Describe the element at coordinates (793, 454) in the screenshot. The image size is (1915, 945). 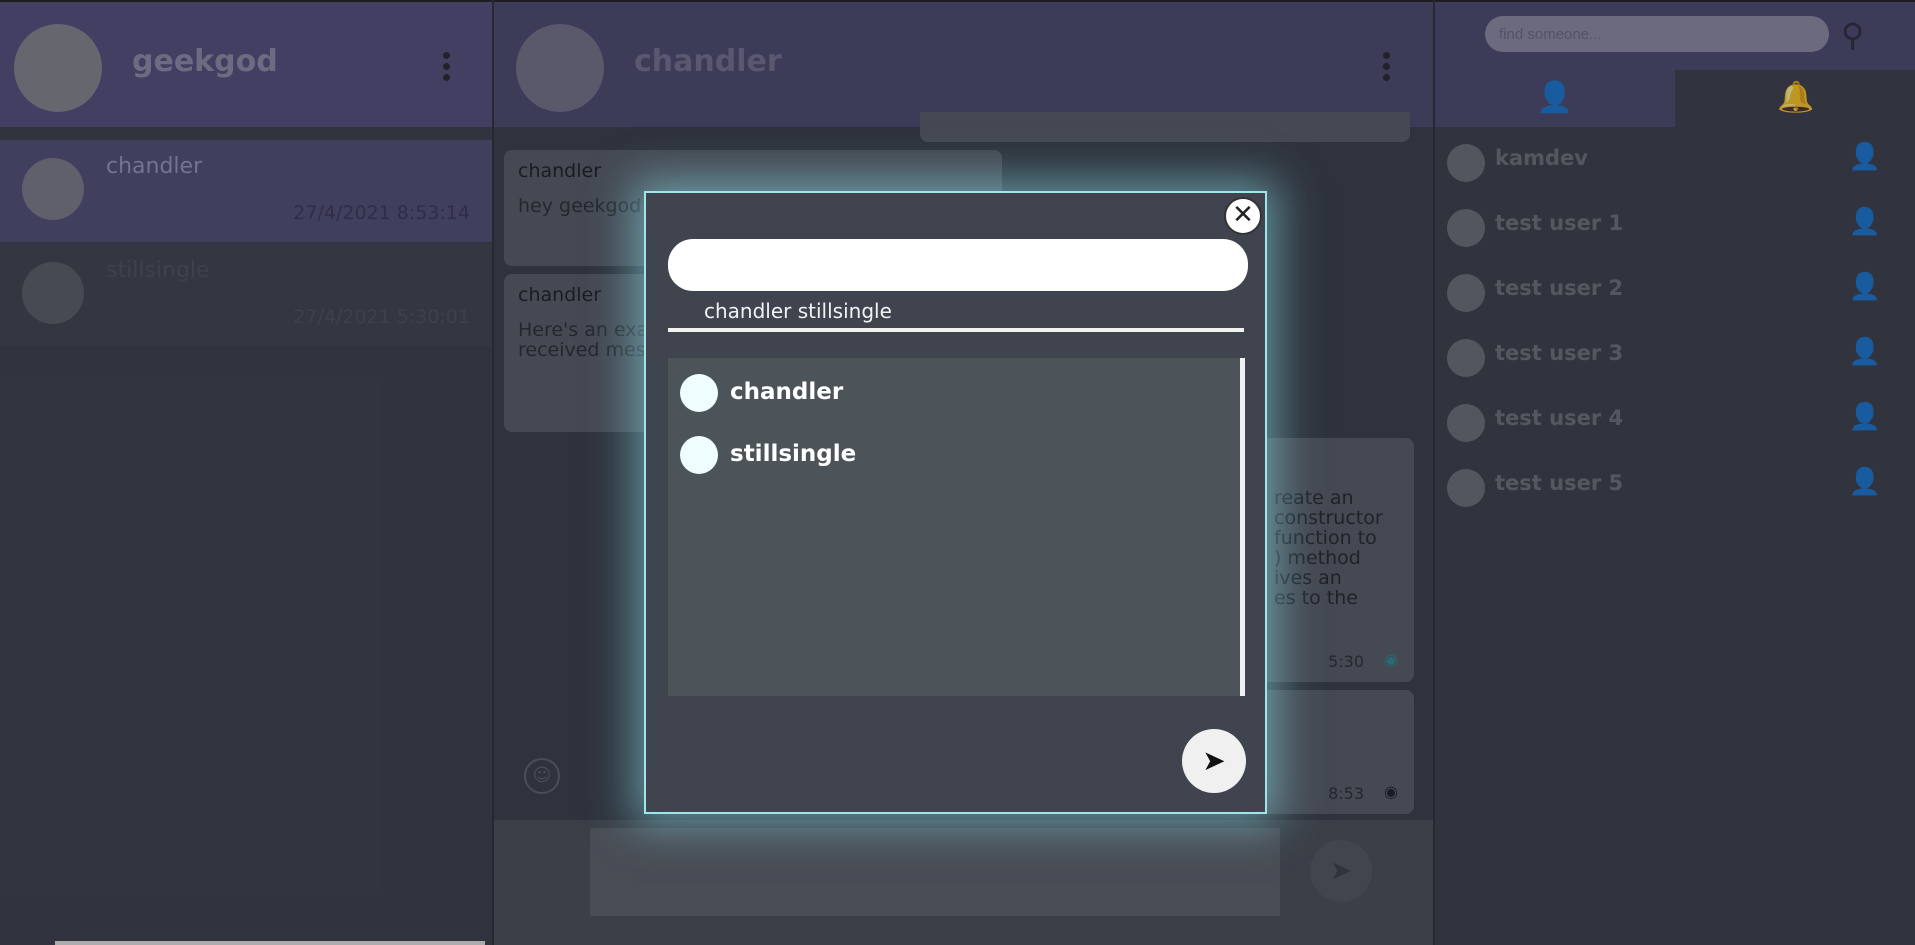
I see `member-name: stillsingle` at that location.